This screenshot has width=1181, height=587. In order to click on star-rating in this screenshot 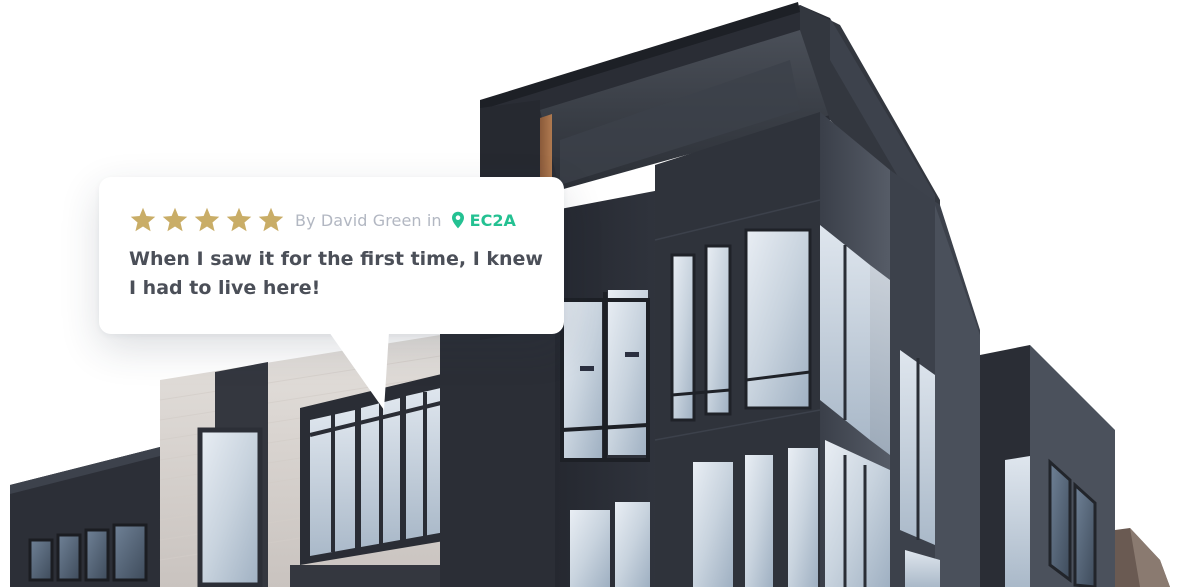, I will do `click(207, 220)`.